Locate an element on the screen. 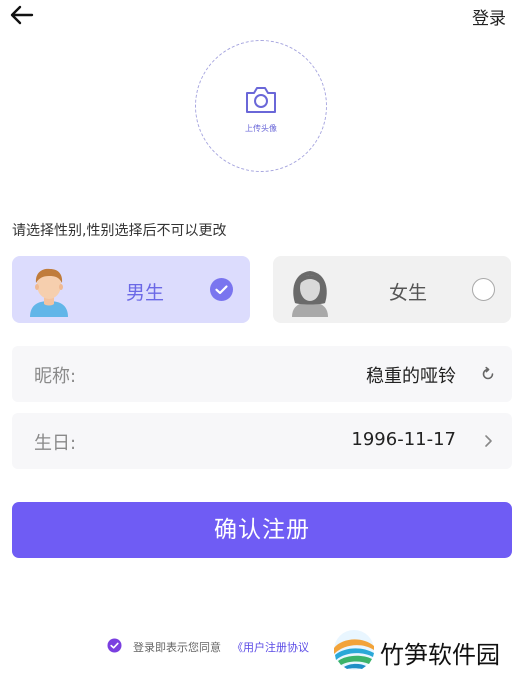 This screenshot has height=676, width=518. birthday-field: 生日: 1996-11-17 is located at coordinates (262, 441).